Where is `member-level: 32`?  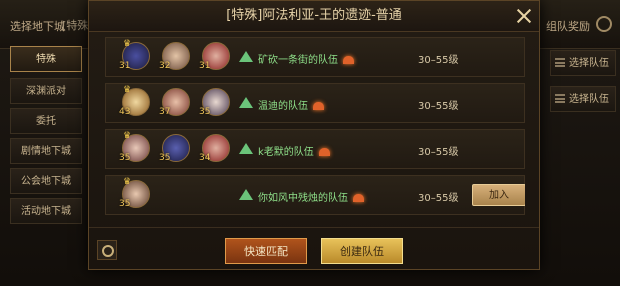
member-level: 32 is located at coordinates (165, 66).